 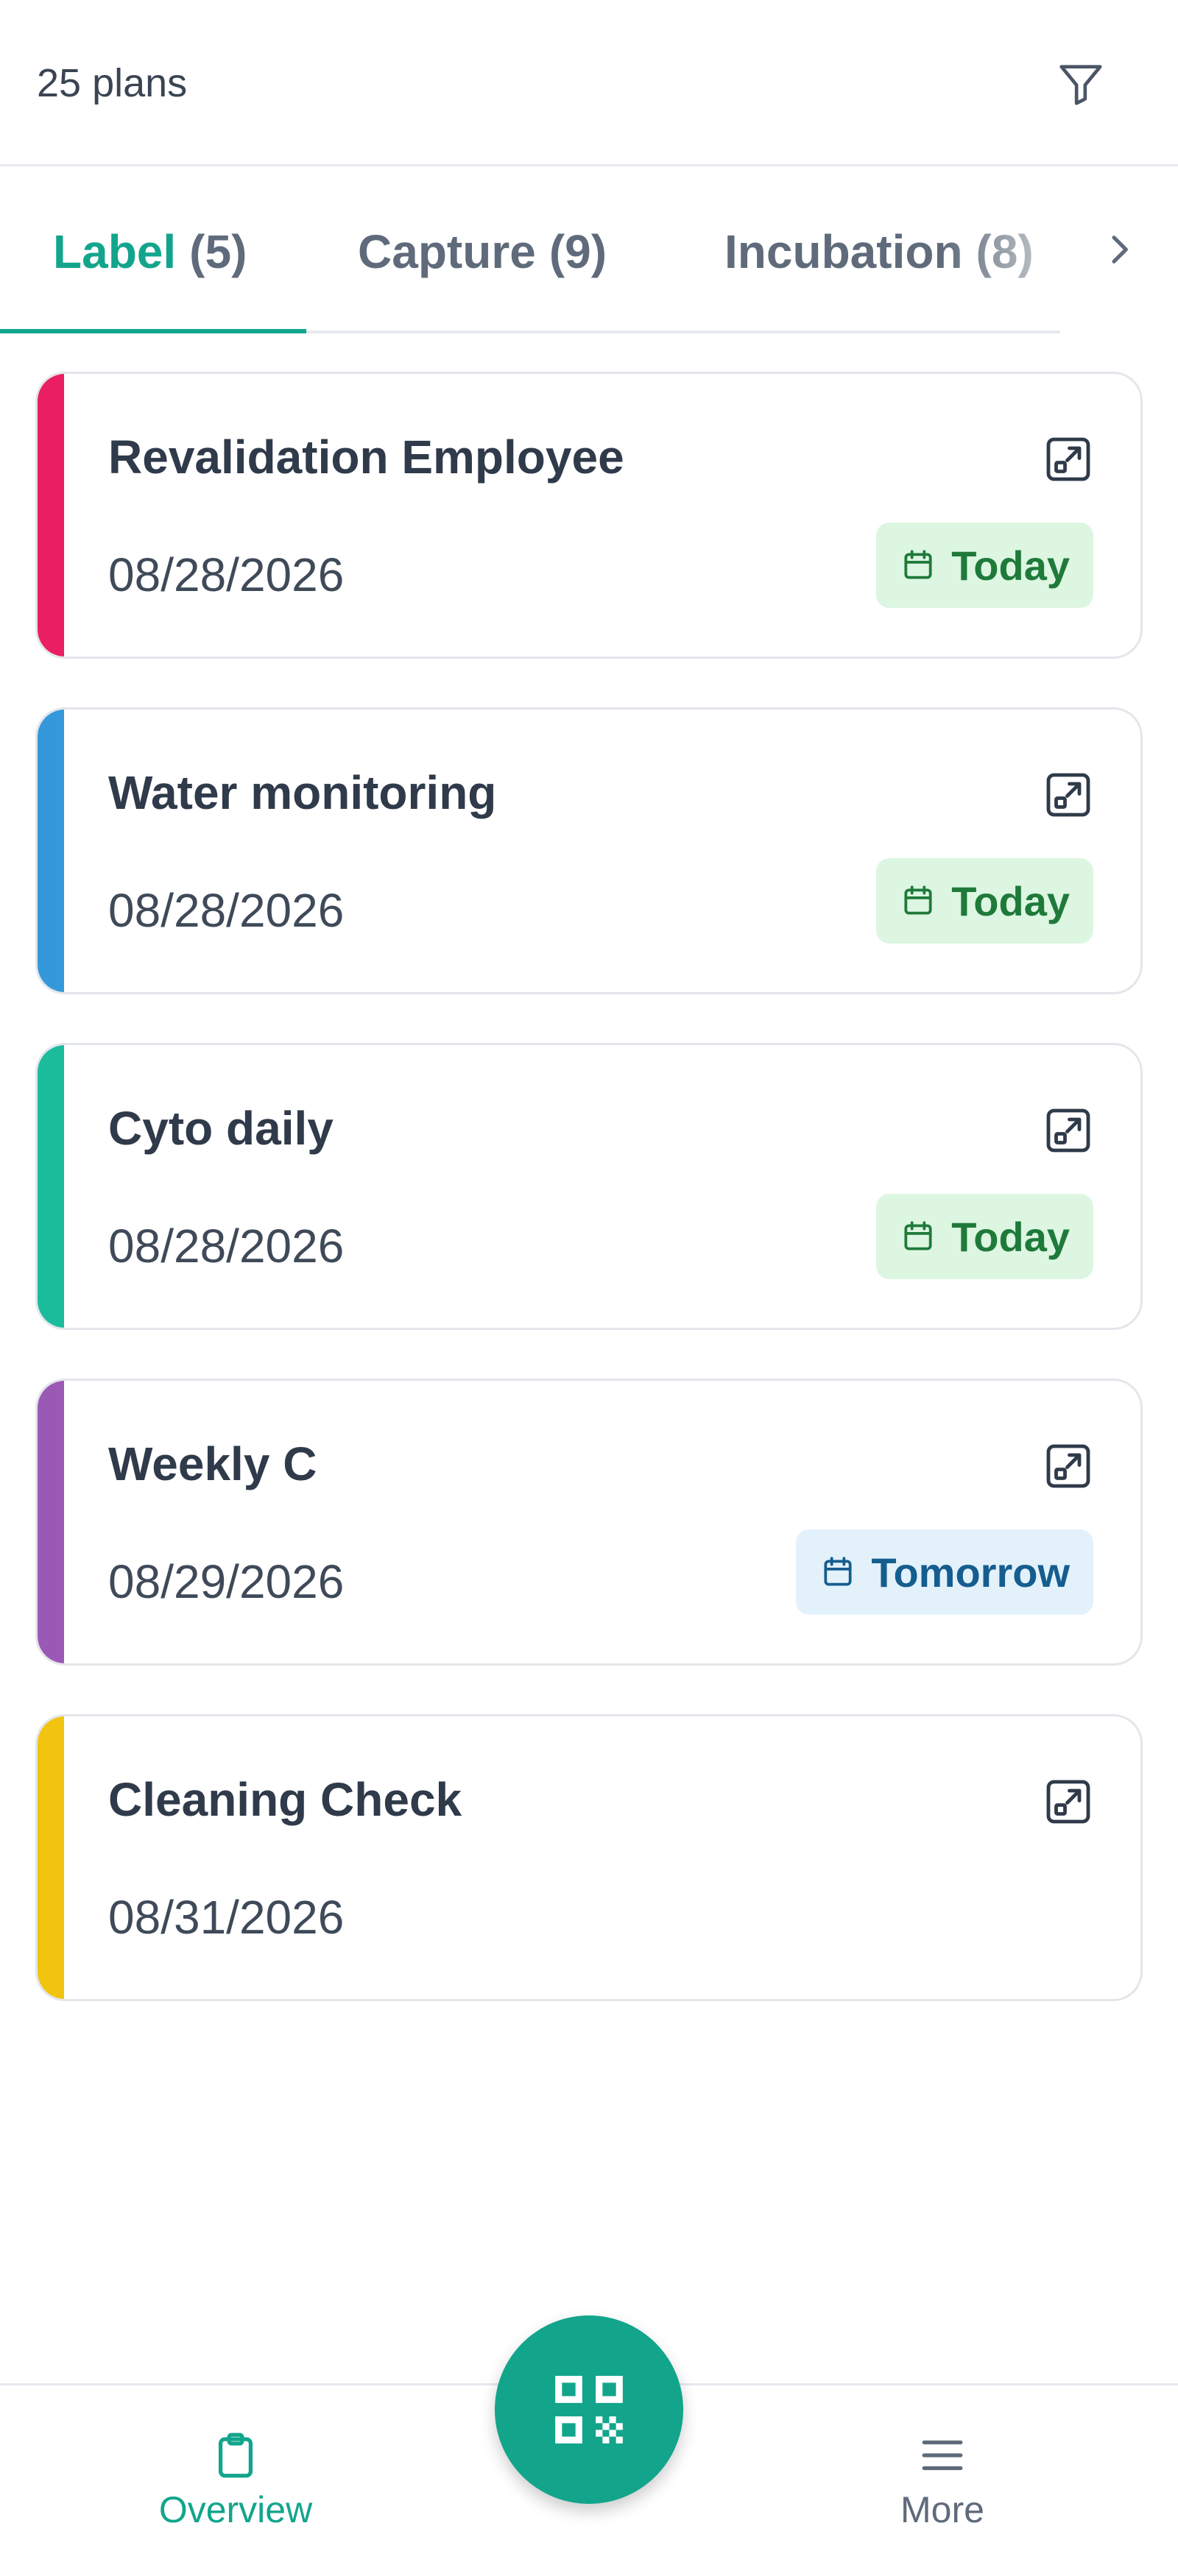 What do you see at coordinates (589, 1186) in the screenshot?
I see `plan-card: Cyto daily 08/28/2026 Today` at bounding box center [589, 1186].